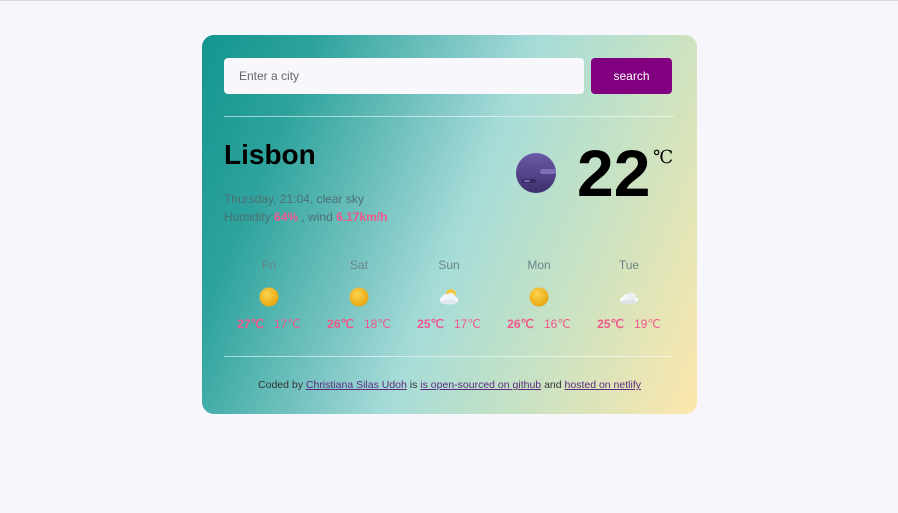 The width and height of the screenshot is (898, 513). I want to click on forecast-min: 18℃, so click(377, 324).